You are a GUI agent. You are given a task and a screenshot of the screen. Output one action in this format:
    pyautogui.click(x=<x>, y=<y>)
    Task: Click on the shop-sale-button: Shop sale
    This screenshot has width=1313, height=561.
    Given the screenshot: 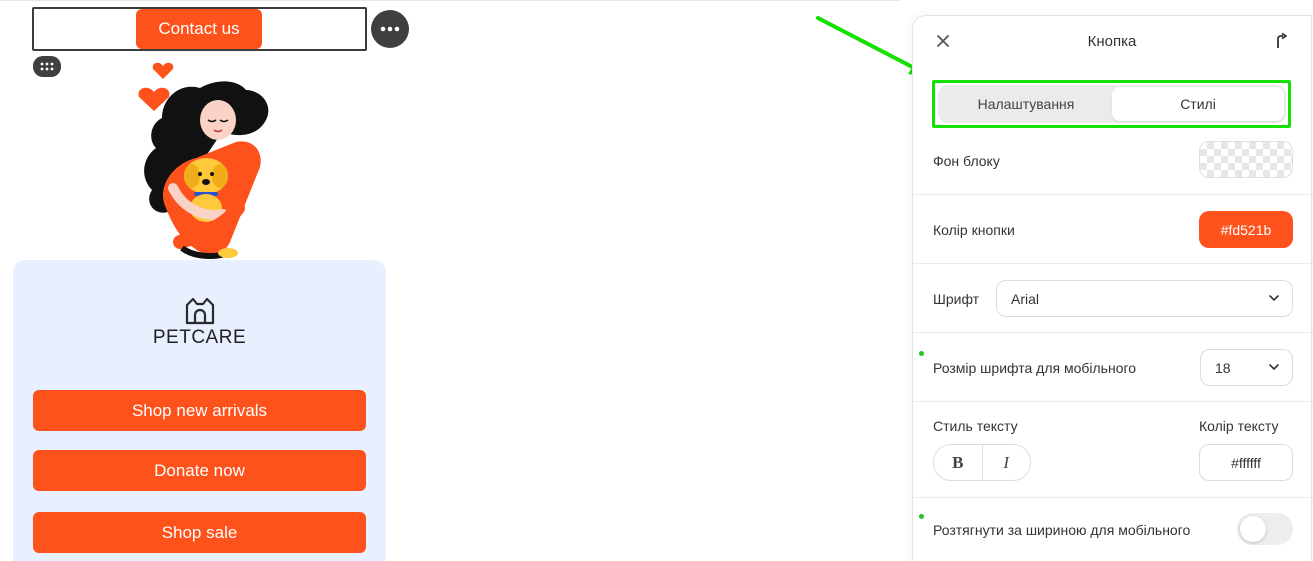 What is the action you would take?
    pyautogui.click(x=199, y=532)
    